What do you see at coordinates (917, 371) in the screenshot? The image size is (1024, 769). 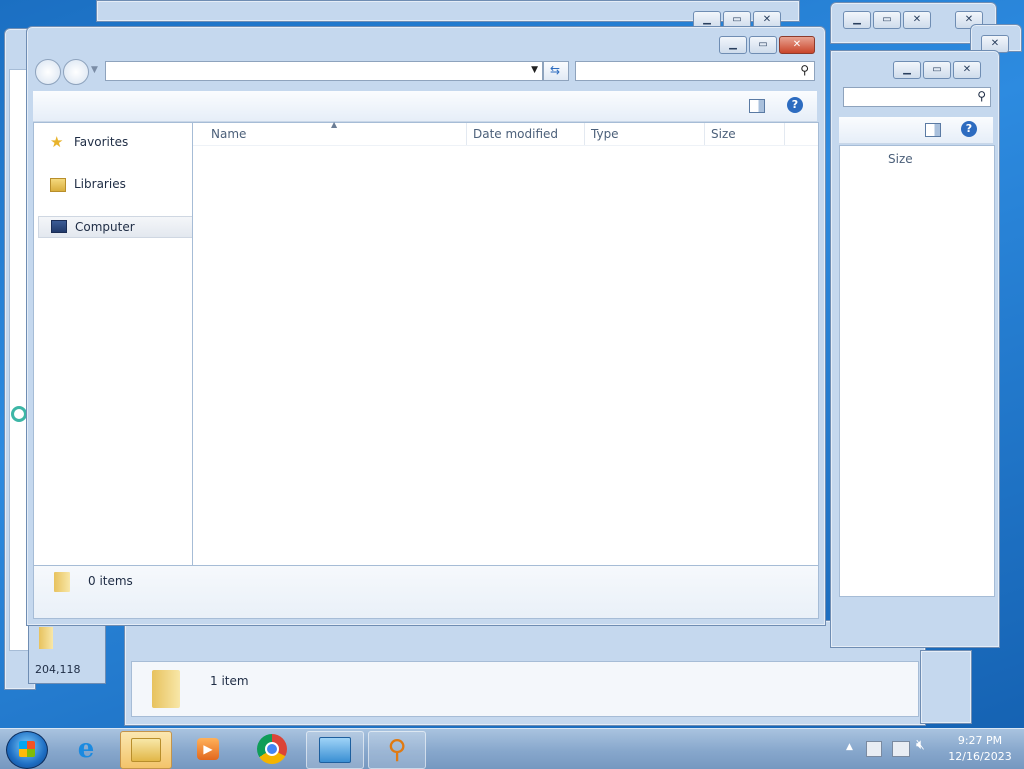 I see `back-window-content: Size` at bounding box center [917, 371].